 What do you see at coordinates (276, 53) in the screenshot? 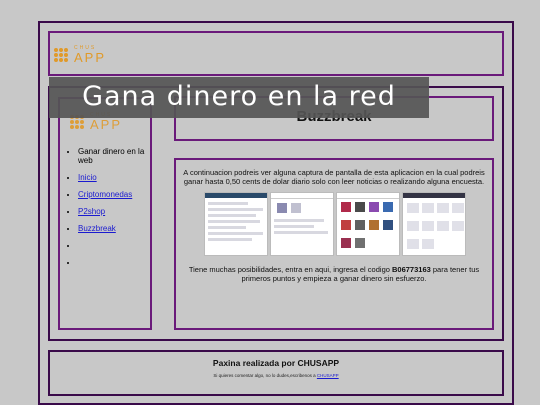
I see `header` at bounding box center [276, 53].